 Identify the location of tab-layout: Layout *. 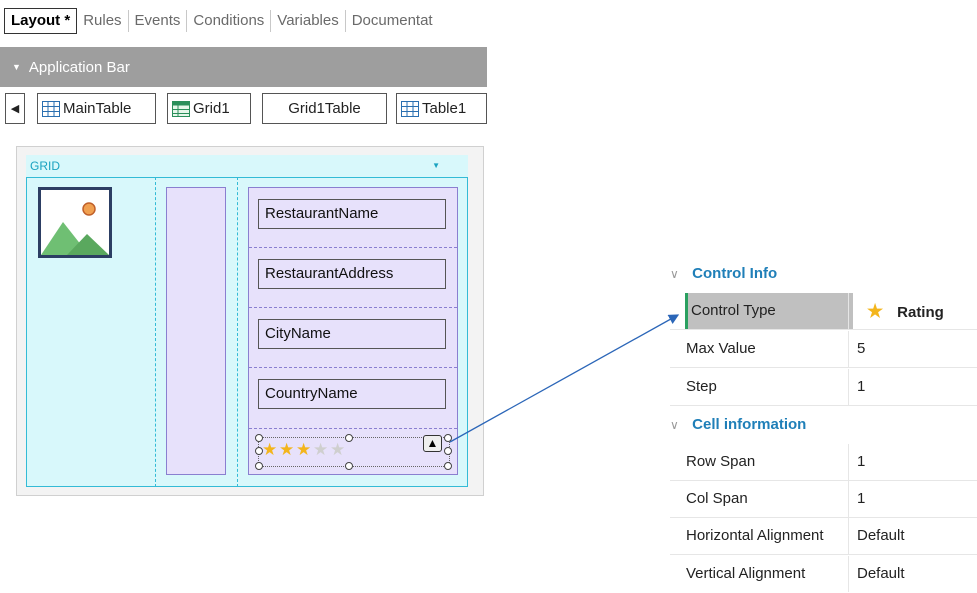
(41, 21).